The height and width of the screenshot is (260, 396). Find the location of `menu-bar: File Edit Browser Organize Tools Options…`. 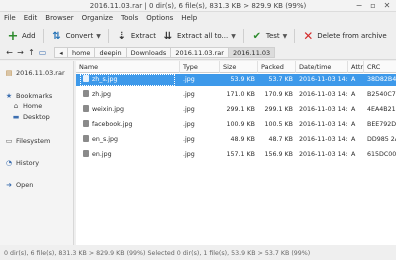

menu-bar: File Edit Browser Organize Tools Options… is located at coordinates (198, 18).